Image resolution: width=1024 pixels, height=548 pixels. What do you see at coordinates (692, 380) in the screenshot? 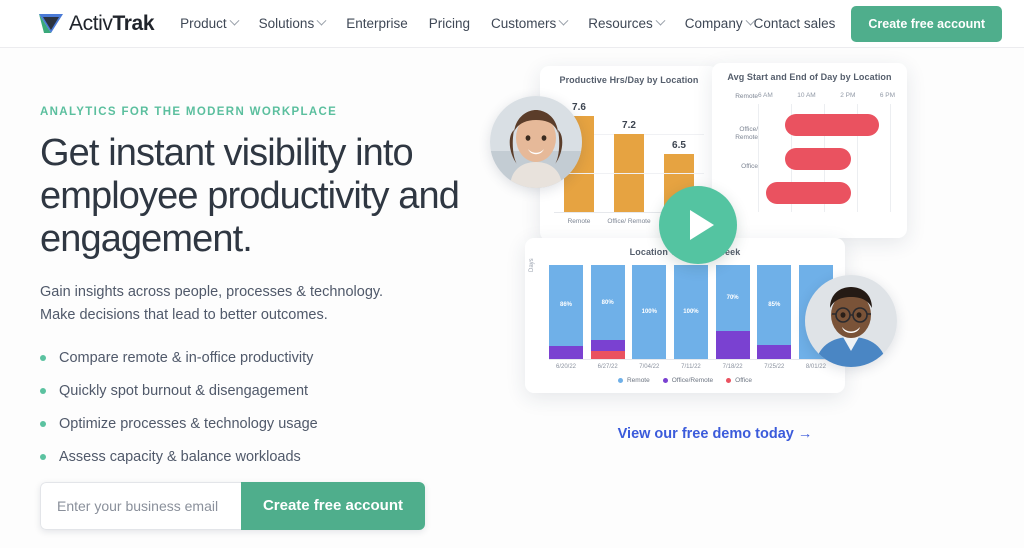
I see `legend-label: Office/Remote` at bounding box center [692, 380].